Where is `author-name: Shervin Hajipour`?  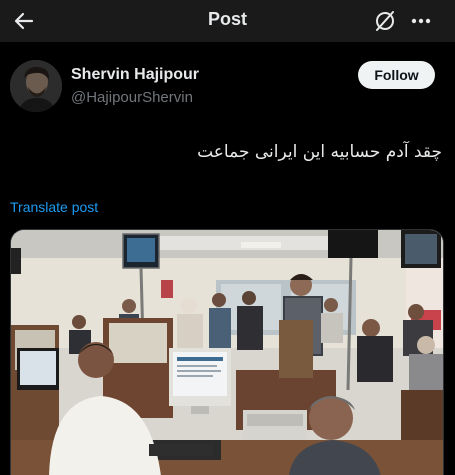
author-name: Shervin Hajipour is located at coordinates (135, 75).